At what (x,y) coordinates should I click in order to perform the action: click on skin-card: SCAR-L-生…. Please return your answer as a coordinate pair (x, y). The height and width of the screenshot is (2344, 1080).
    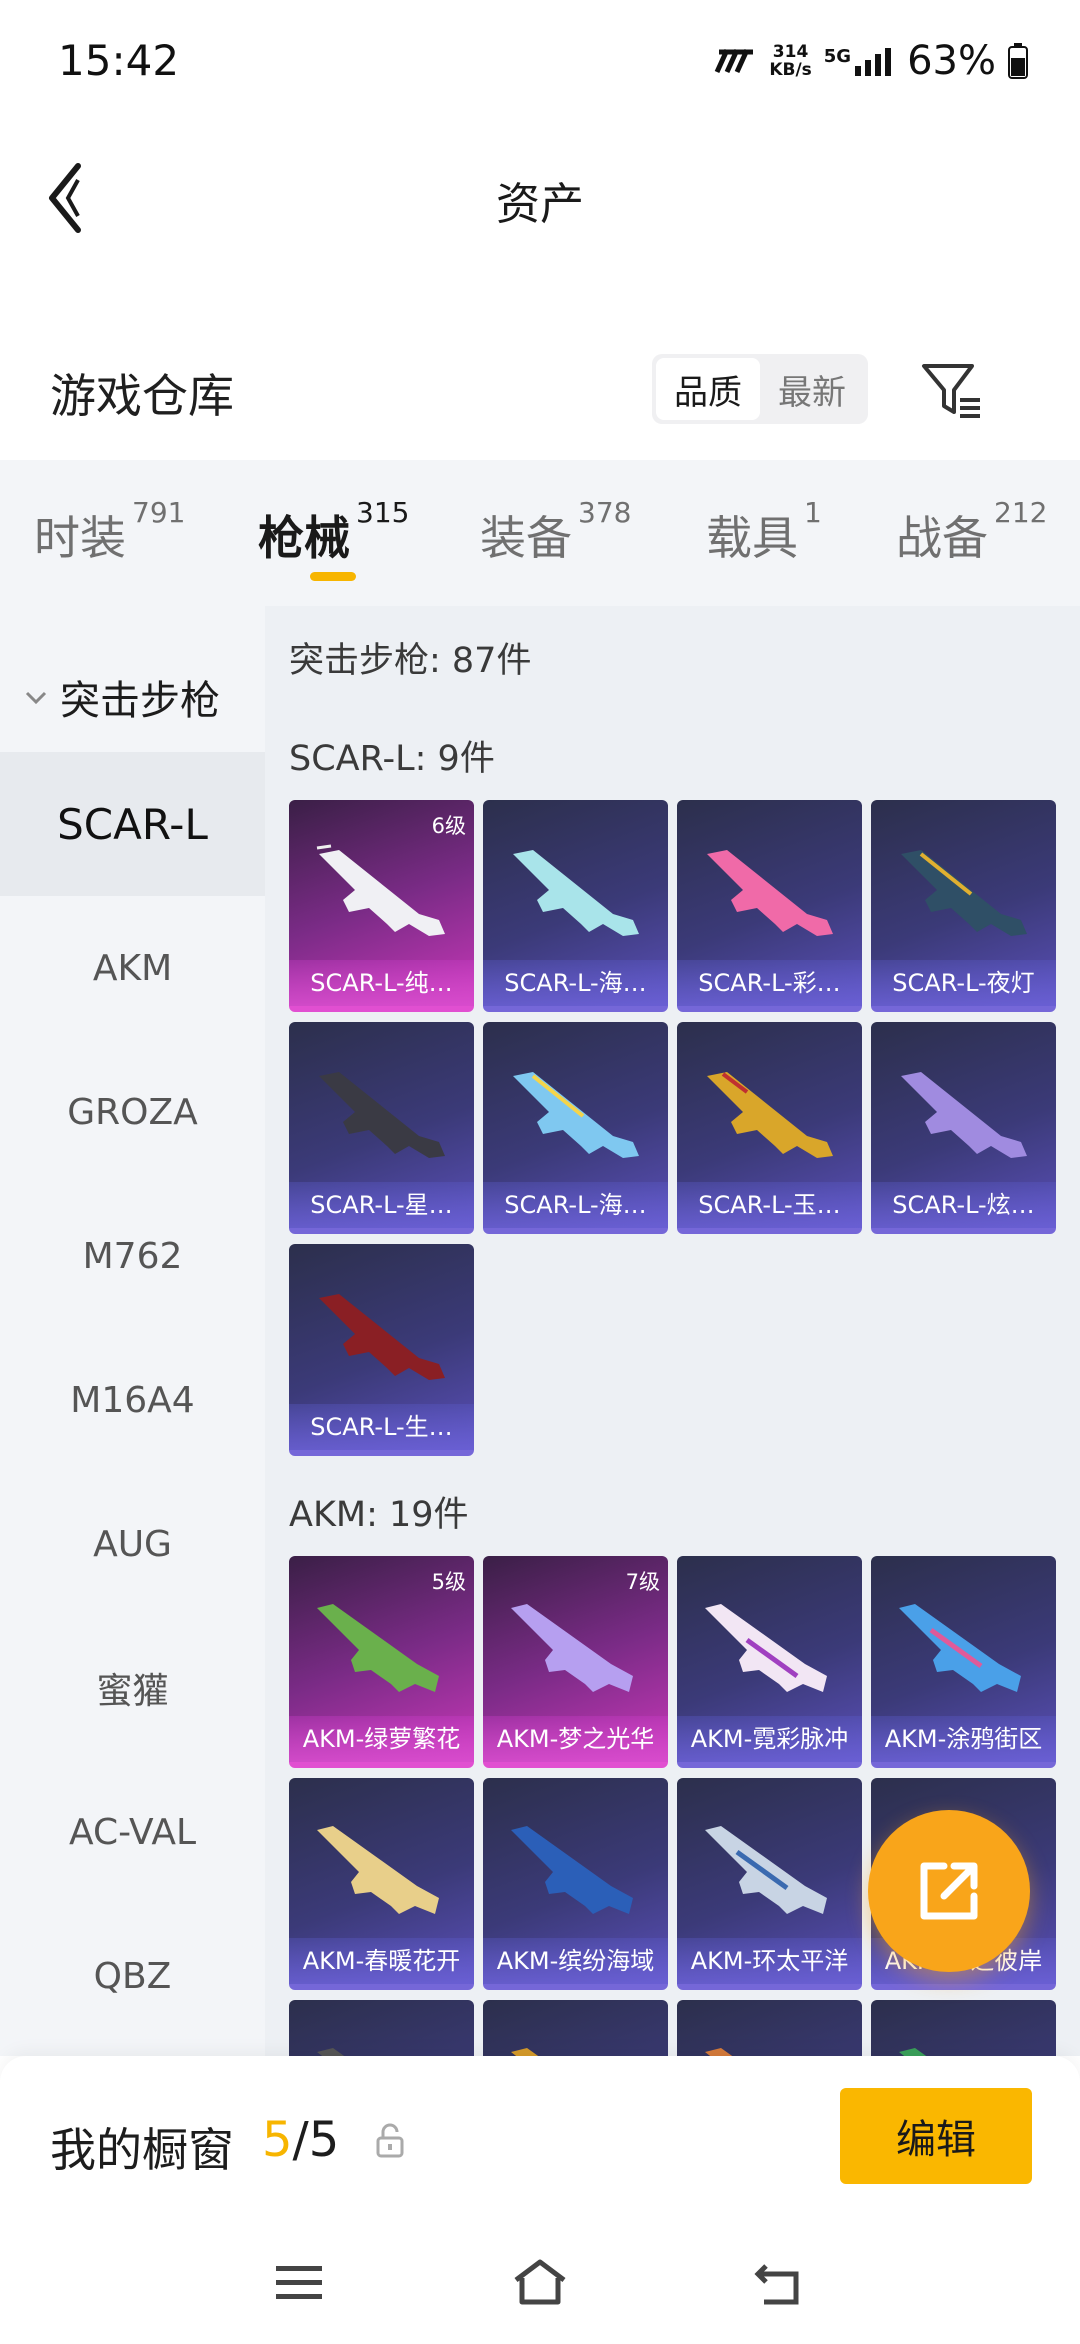
    Looking at the image, I should click on (381, 1350).